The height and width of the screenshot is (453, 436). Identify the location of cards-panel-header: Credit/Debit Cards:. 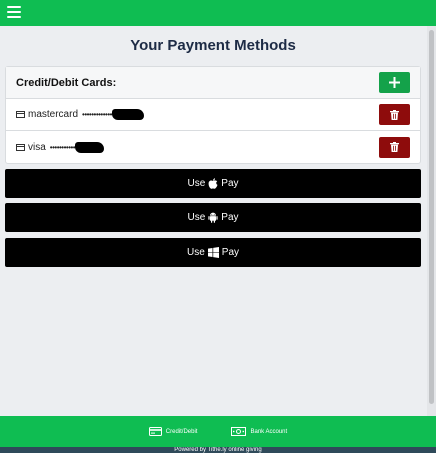
(213, 83).